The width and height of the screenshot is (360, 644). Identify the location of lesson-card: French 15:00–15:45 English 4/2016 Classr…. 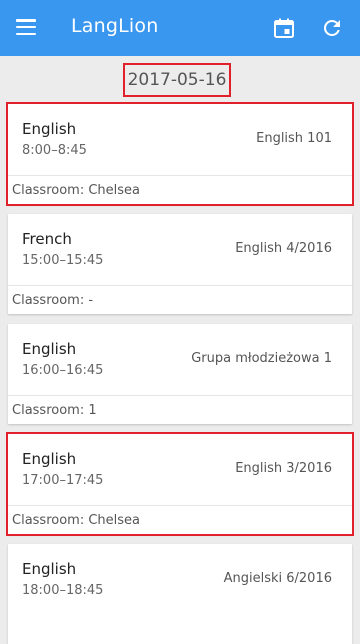
(180, 264).